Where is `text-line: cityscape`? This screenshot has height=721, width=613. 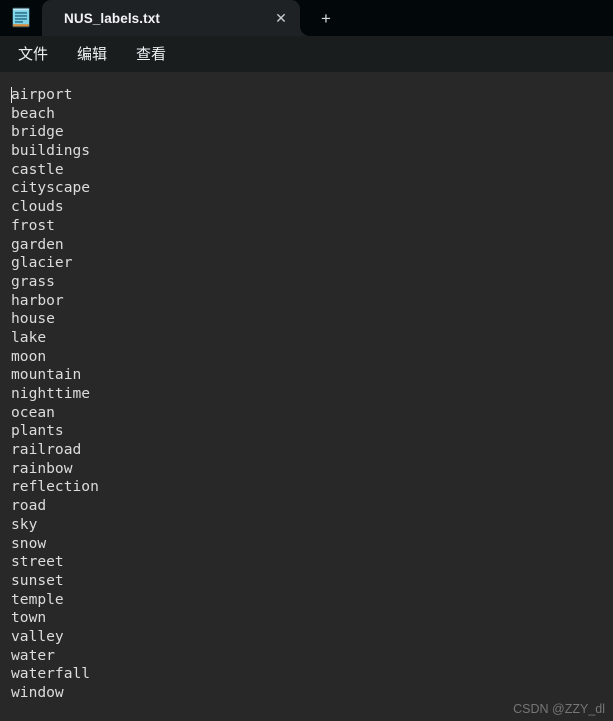
text-line: cityscape is located at coordinates (51, 188).